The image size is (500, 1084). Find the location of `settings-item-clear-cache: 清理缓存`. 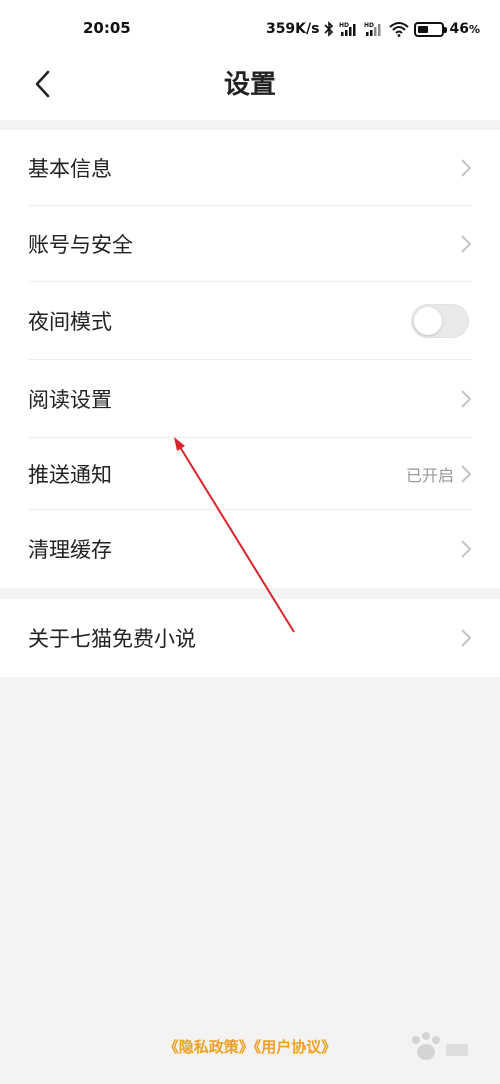

settings-item-clear-cache: 清理缓存 is located at coordinates (250, 549).